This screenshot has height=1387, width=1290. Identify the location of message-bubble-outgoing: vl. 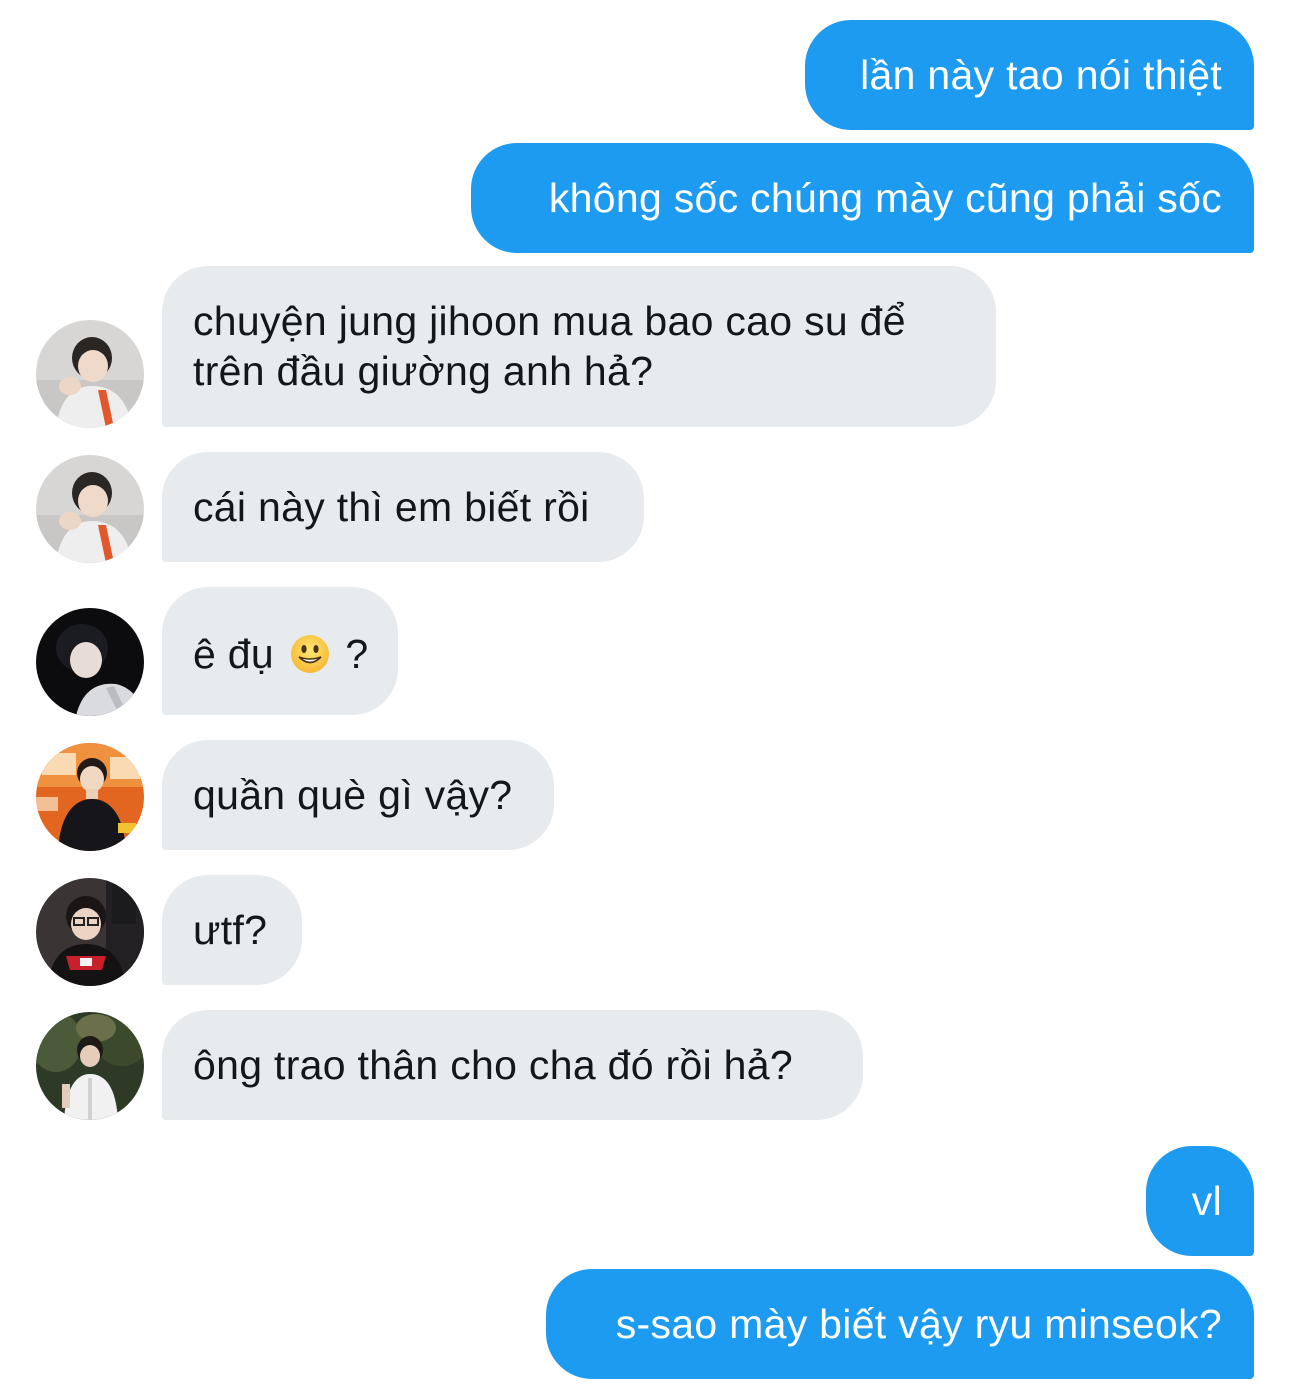
(1200, 1201).